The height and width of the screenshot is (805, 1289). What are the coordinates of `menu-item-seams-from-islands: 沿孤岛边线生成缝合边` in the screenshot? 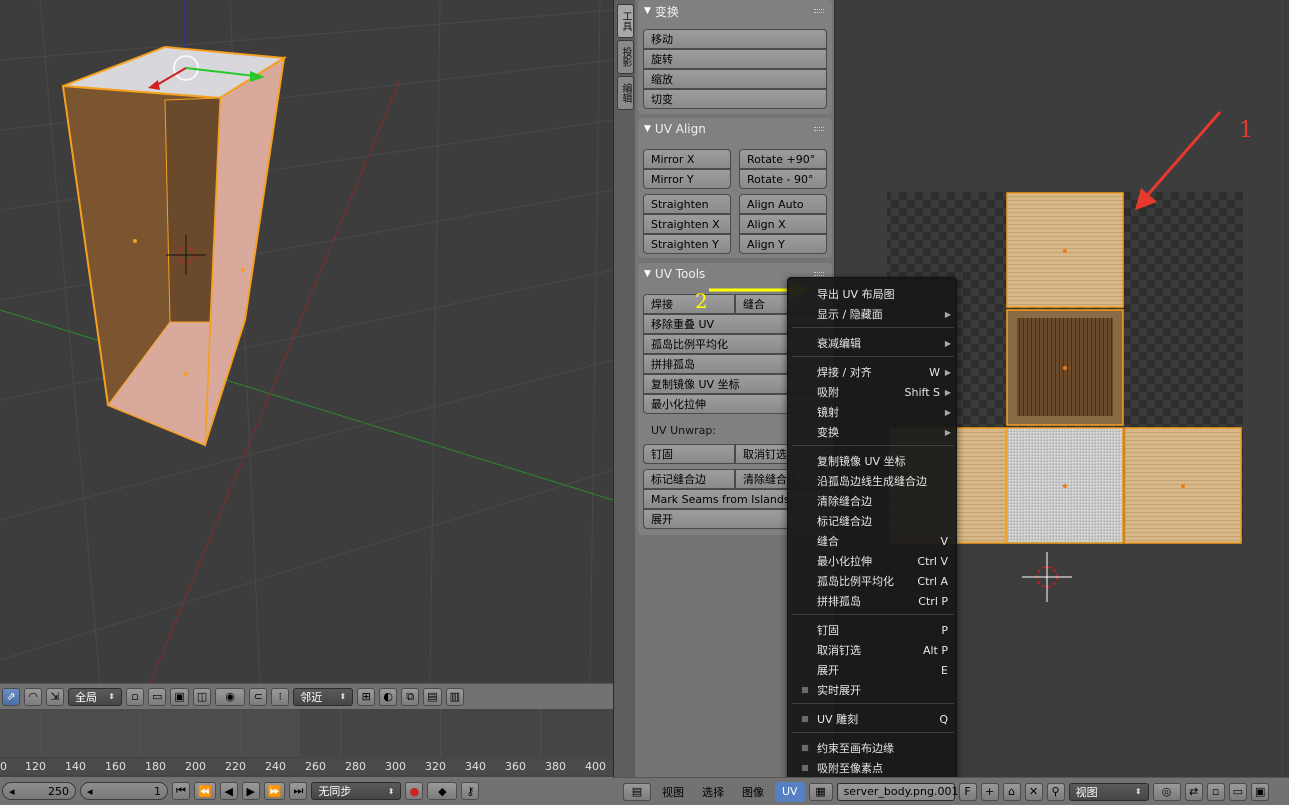 It's located at (873, 481).